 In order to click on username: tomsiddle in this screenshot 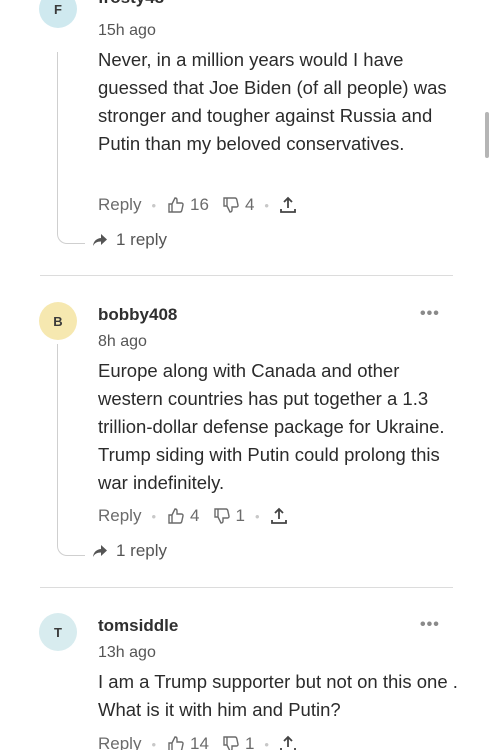, I will do `click(138, 626)`.